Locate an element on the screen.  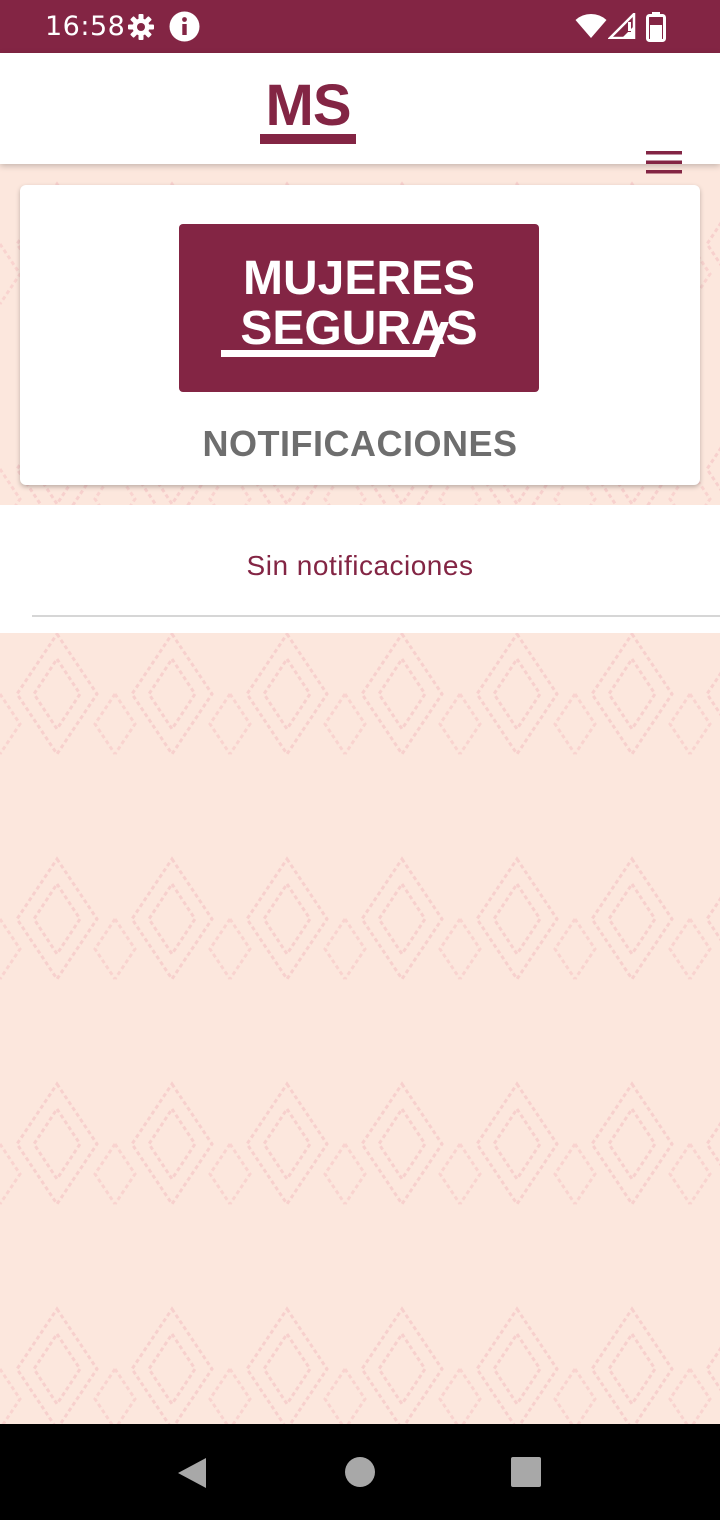
notifications-panel: Sin notificaciones is located at coordinates (360, 569).